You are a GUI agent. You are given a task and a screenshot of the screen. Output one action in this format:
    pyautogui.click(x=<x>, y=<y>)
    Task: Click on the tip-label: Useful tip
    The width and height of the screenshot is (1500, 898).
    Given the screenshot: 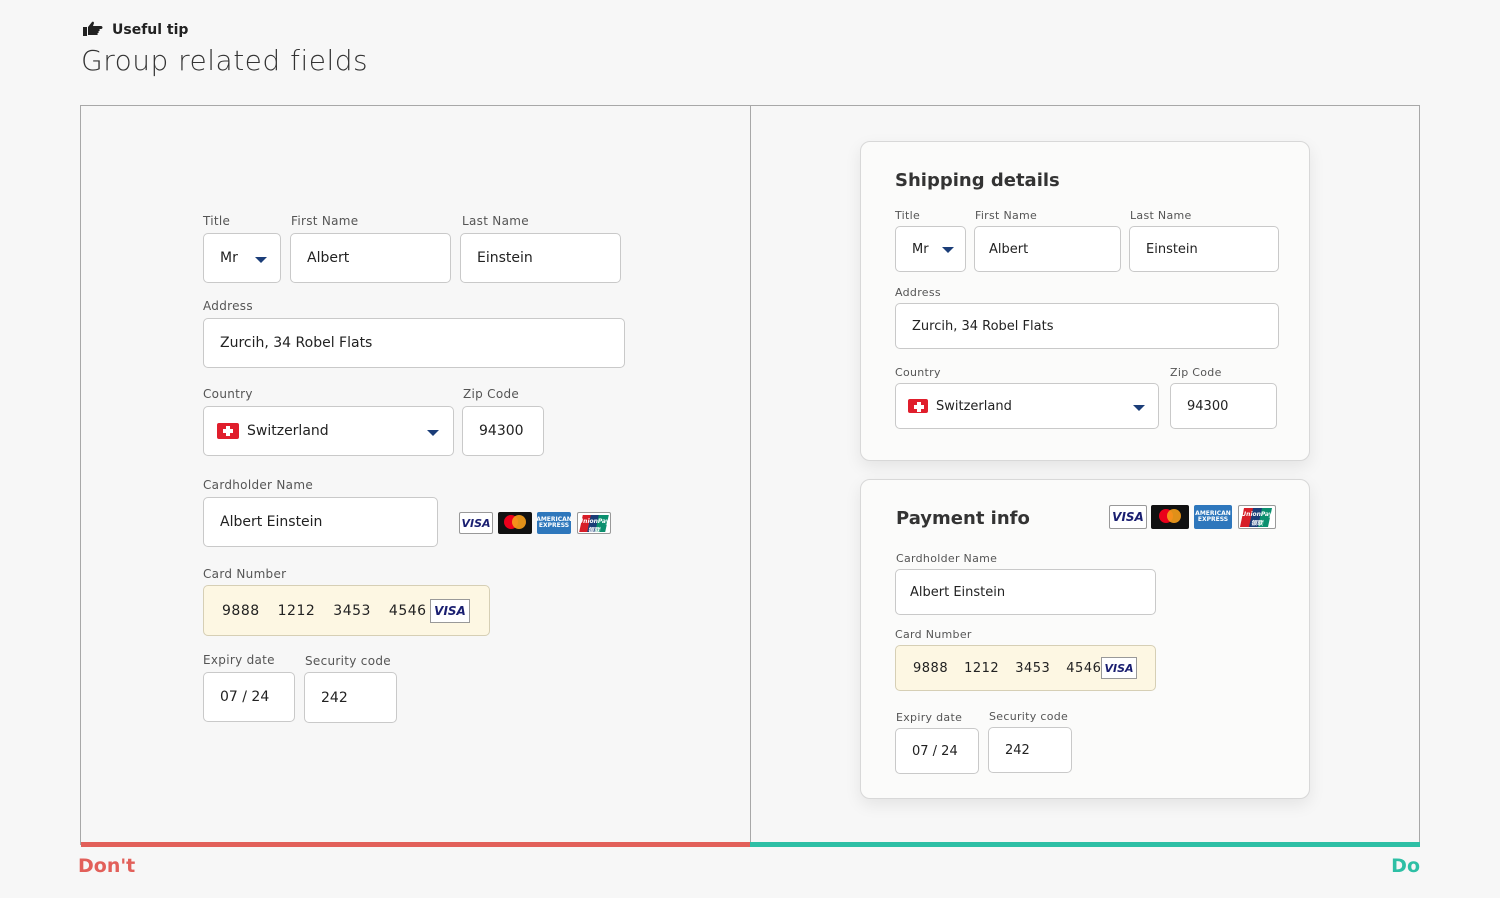 What is the action you would take?
    pyautogui.click(x=150, y=30)
    